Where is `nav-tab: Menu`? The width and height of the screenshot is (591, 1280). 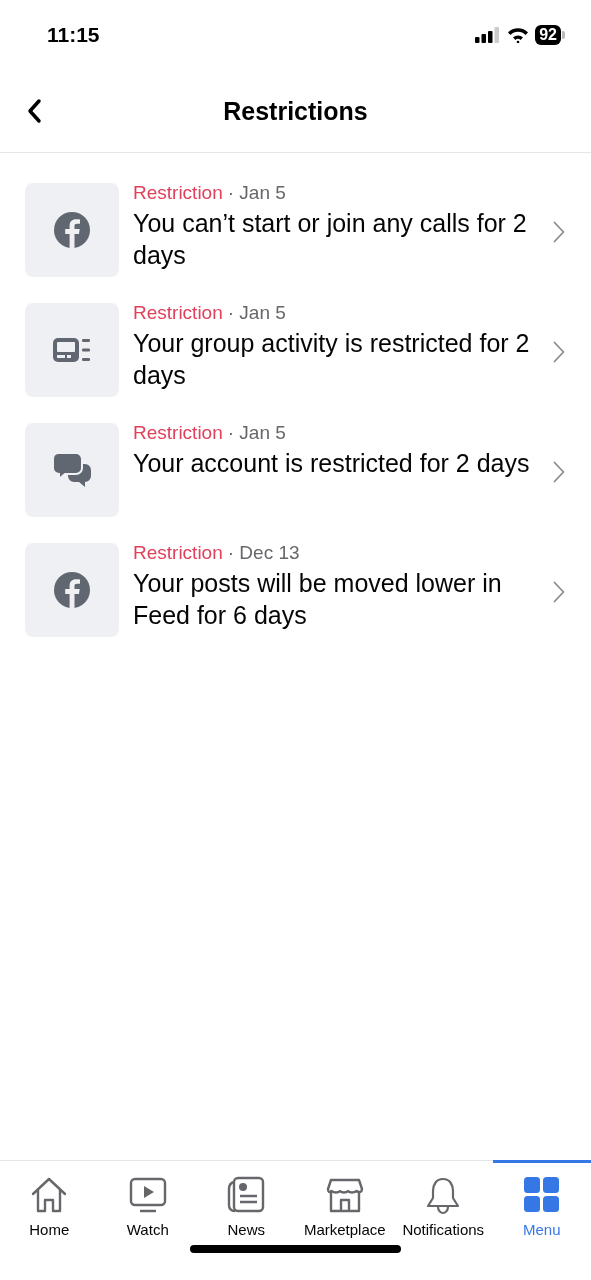 nav-tab: Menu is located at coordinates (541, 1202).